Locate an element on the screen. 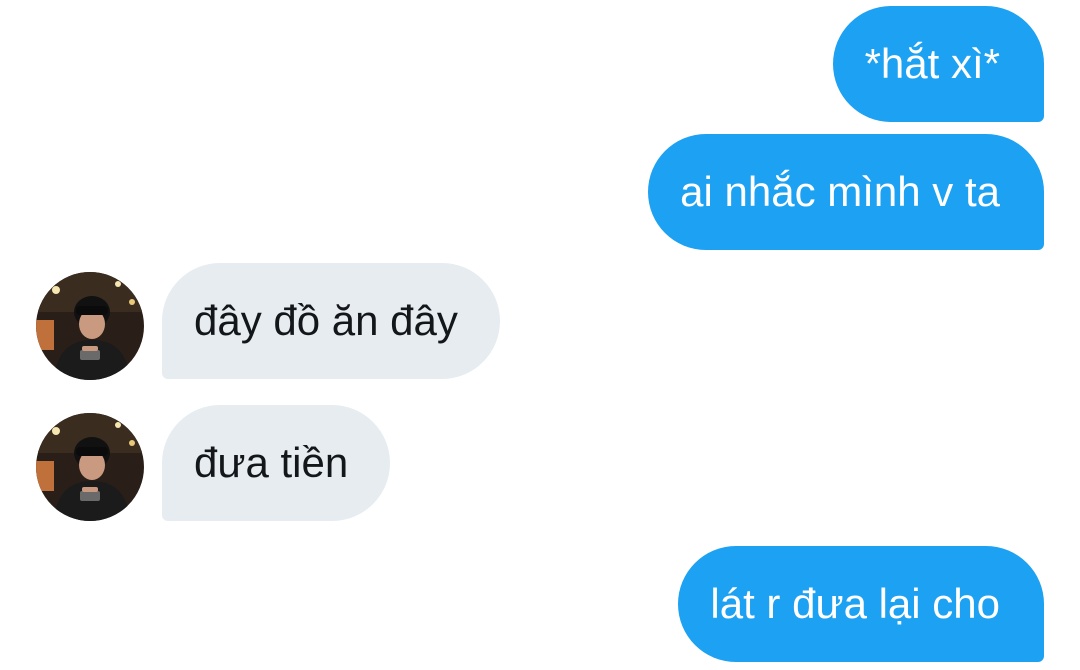 The width and height of the screenshot is (1080, 670). message-bubble-incoming: đây đồ ăn đây is located at coordinates (331, 321).